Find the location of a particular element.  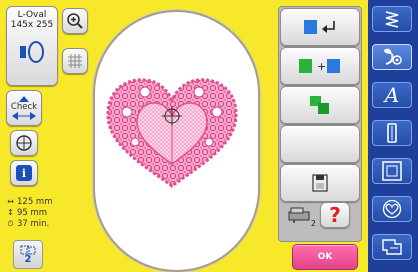

sidebar-item-personal is located at coordinates (392, 209).